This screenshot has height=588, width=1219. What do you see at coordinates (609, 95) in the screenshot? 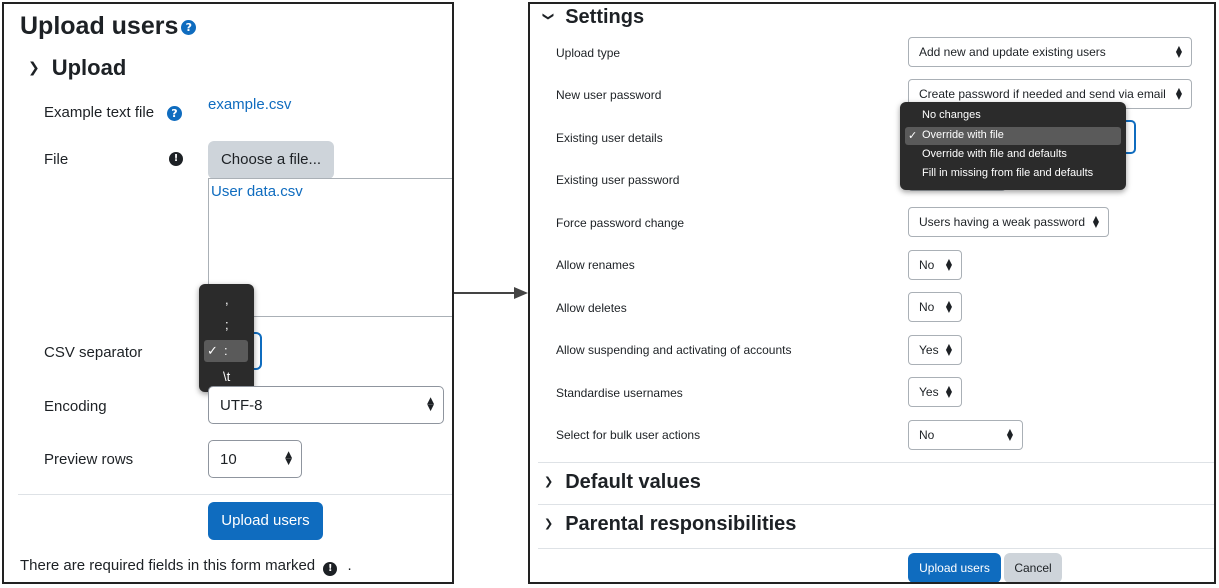
I see `new-user-password-label: New user password` at bounding box center [609, 95].